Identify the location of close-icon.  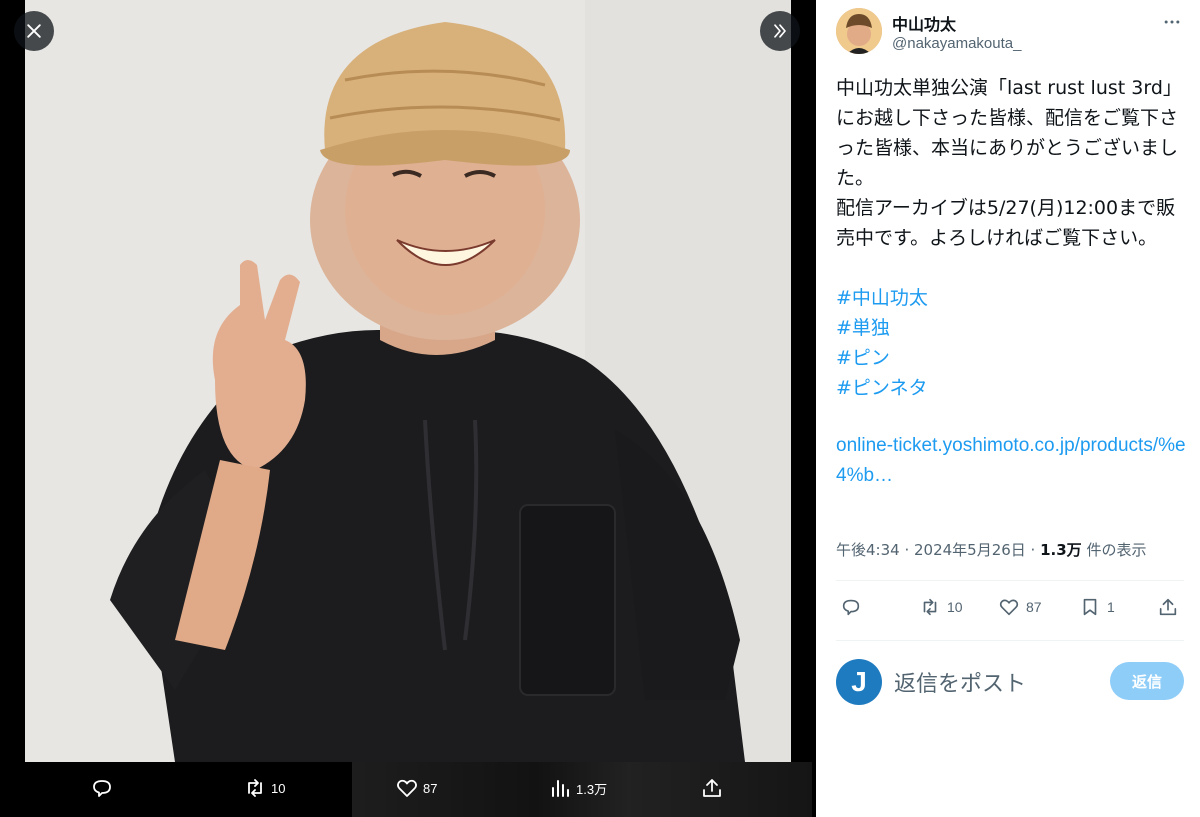
(34, 31).